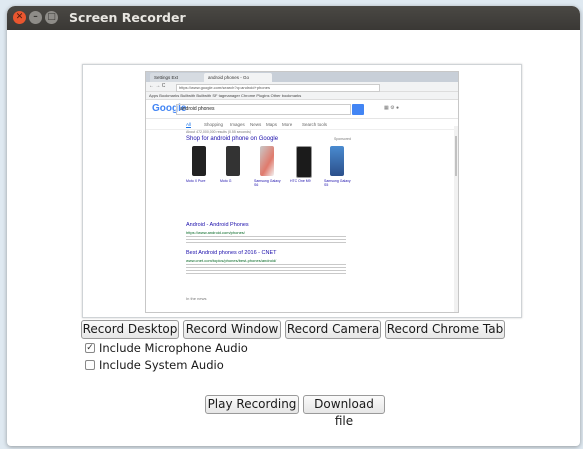 The height and width of the screenshot is (449, 583). What do you see at coordinates (35, 17) in the screenshot?
I see `minimize-icon: –` at bounding box center [35, 17].